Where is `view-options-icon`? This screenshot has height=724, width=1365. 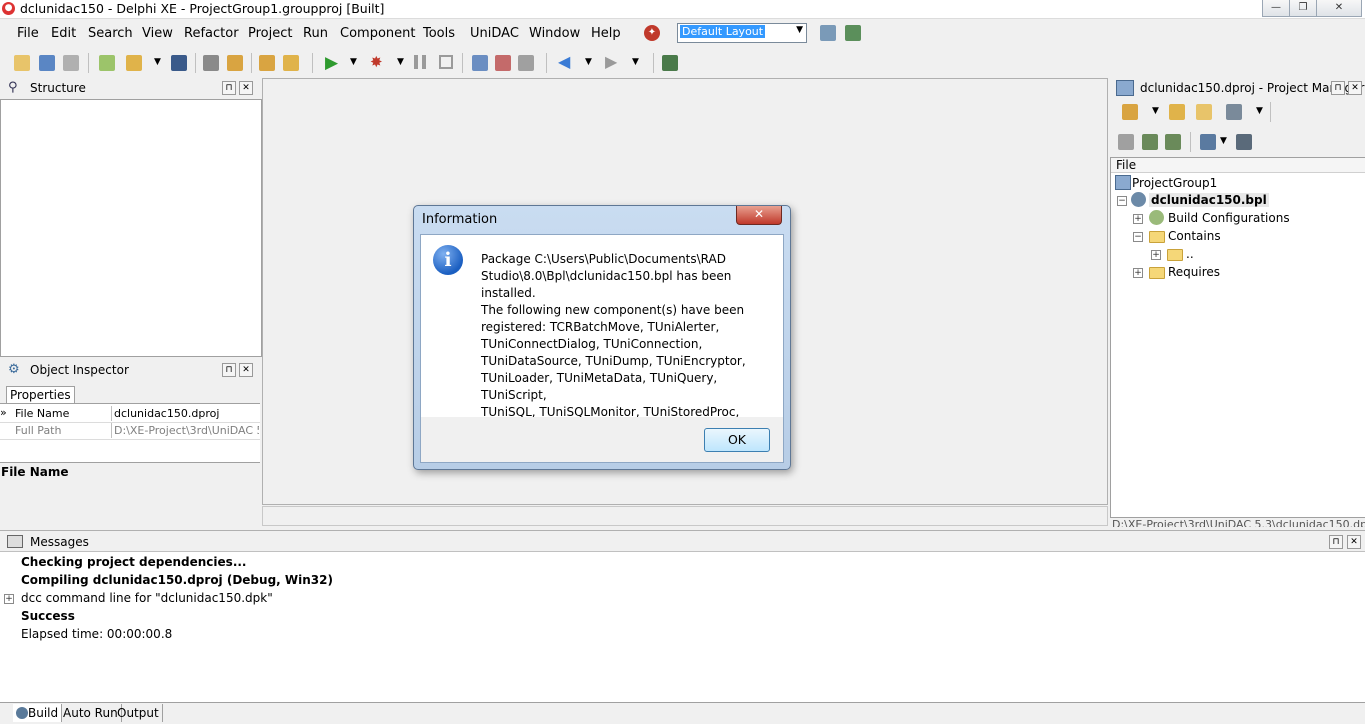
view-options-icon is located at coordinates (1208, 142).